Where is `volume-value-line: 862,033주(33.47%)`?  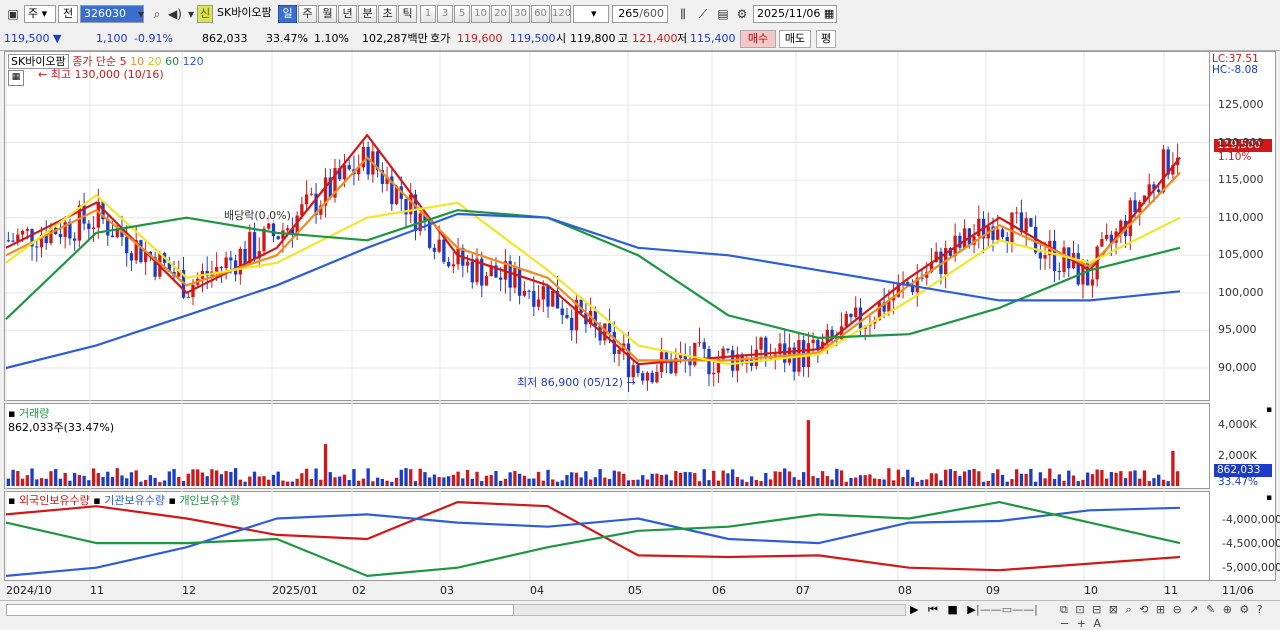 volume-value-line: 862,033주(33.47%) is located at coordinates (61, 427).